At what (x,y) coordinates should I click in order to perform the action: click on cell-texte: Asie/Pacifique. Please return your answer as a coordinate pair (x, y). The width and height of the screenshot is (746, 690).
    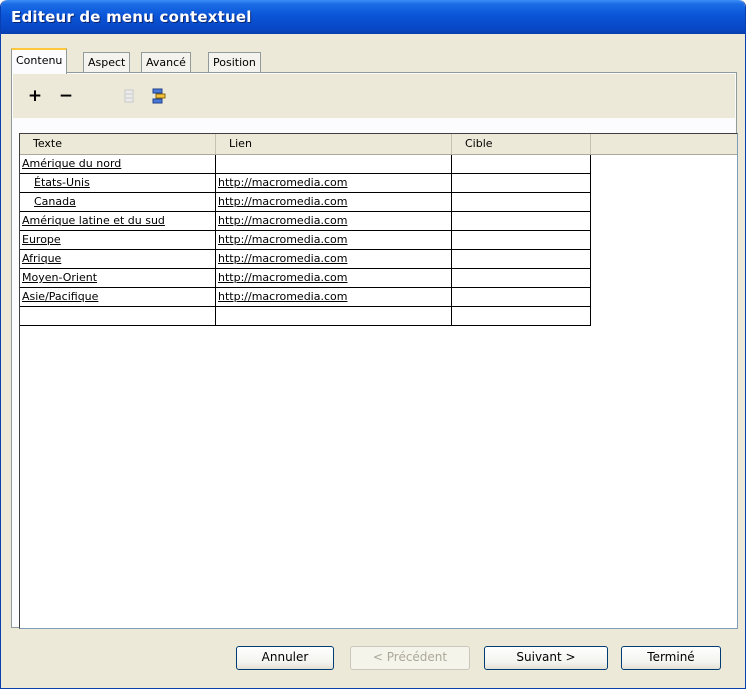
    Looking at the image, I should click on (118, 297).